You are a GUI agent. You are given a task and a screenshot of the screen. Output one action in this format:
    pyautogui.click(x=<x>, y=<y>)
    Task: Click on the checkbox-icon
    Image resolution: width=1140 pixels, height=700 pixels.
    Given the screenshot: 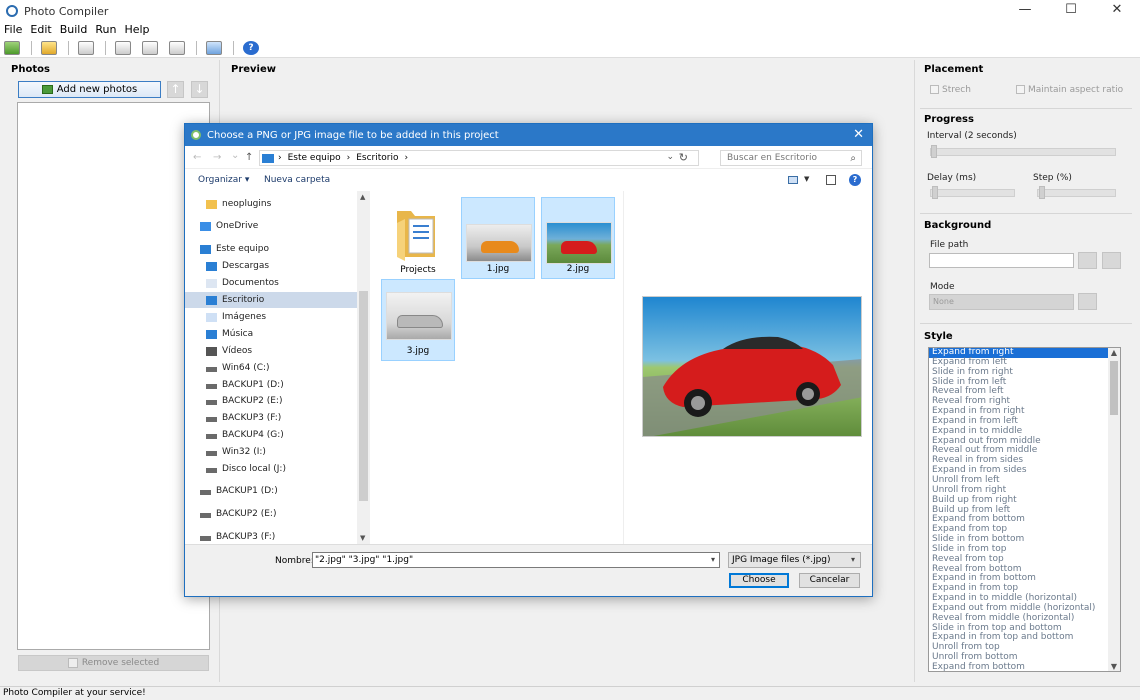 What is the action you would take?
    pyautogui.click(x=934, y=89)
    